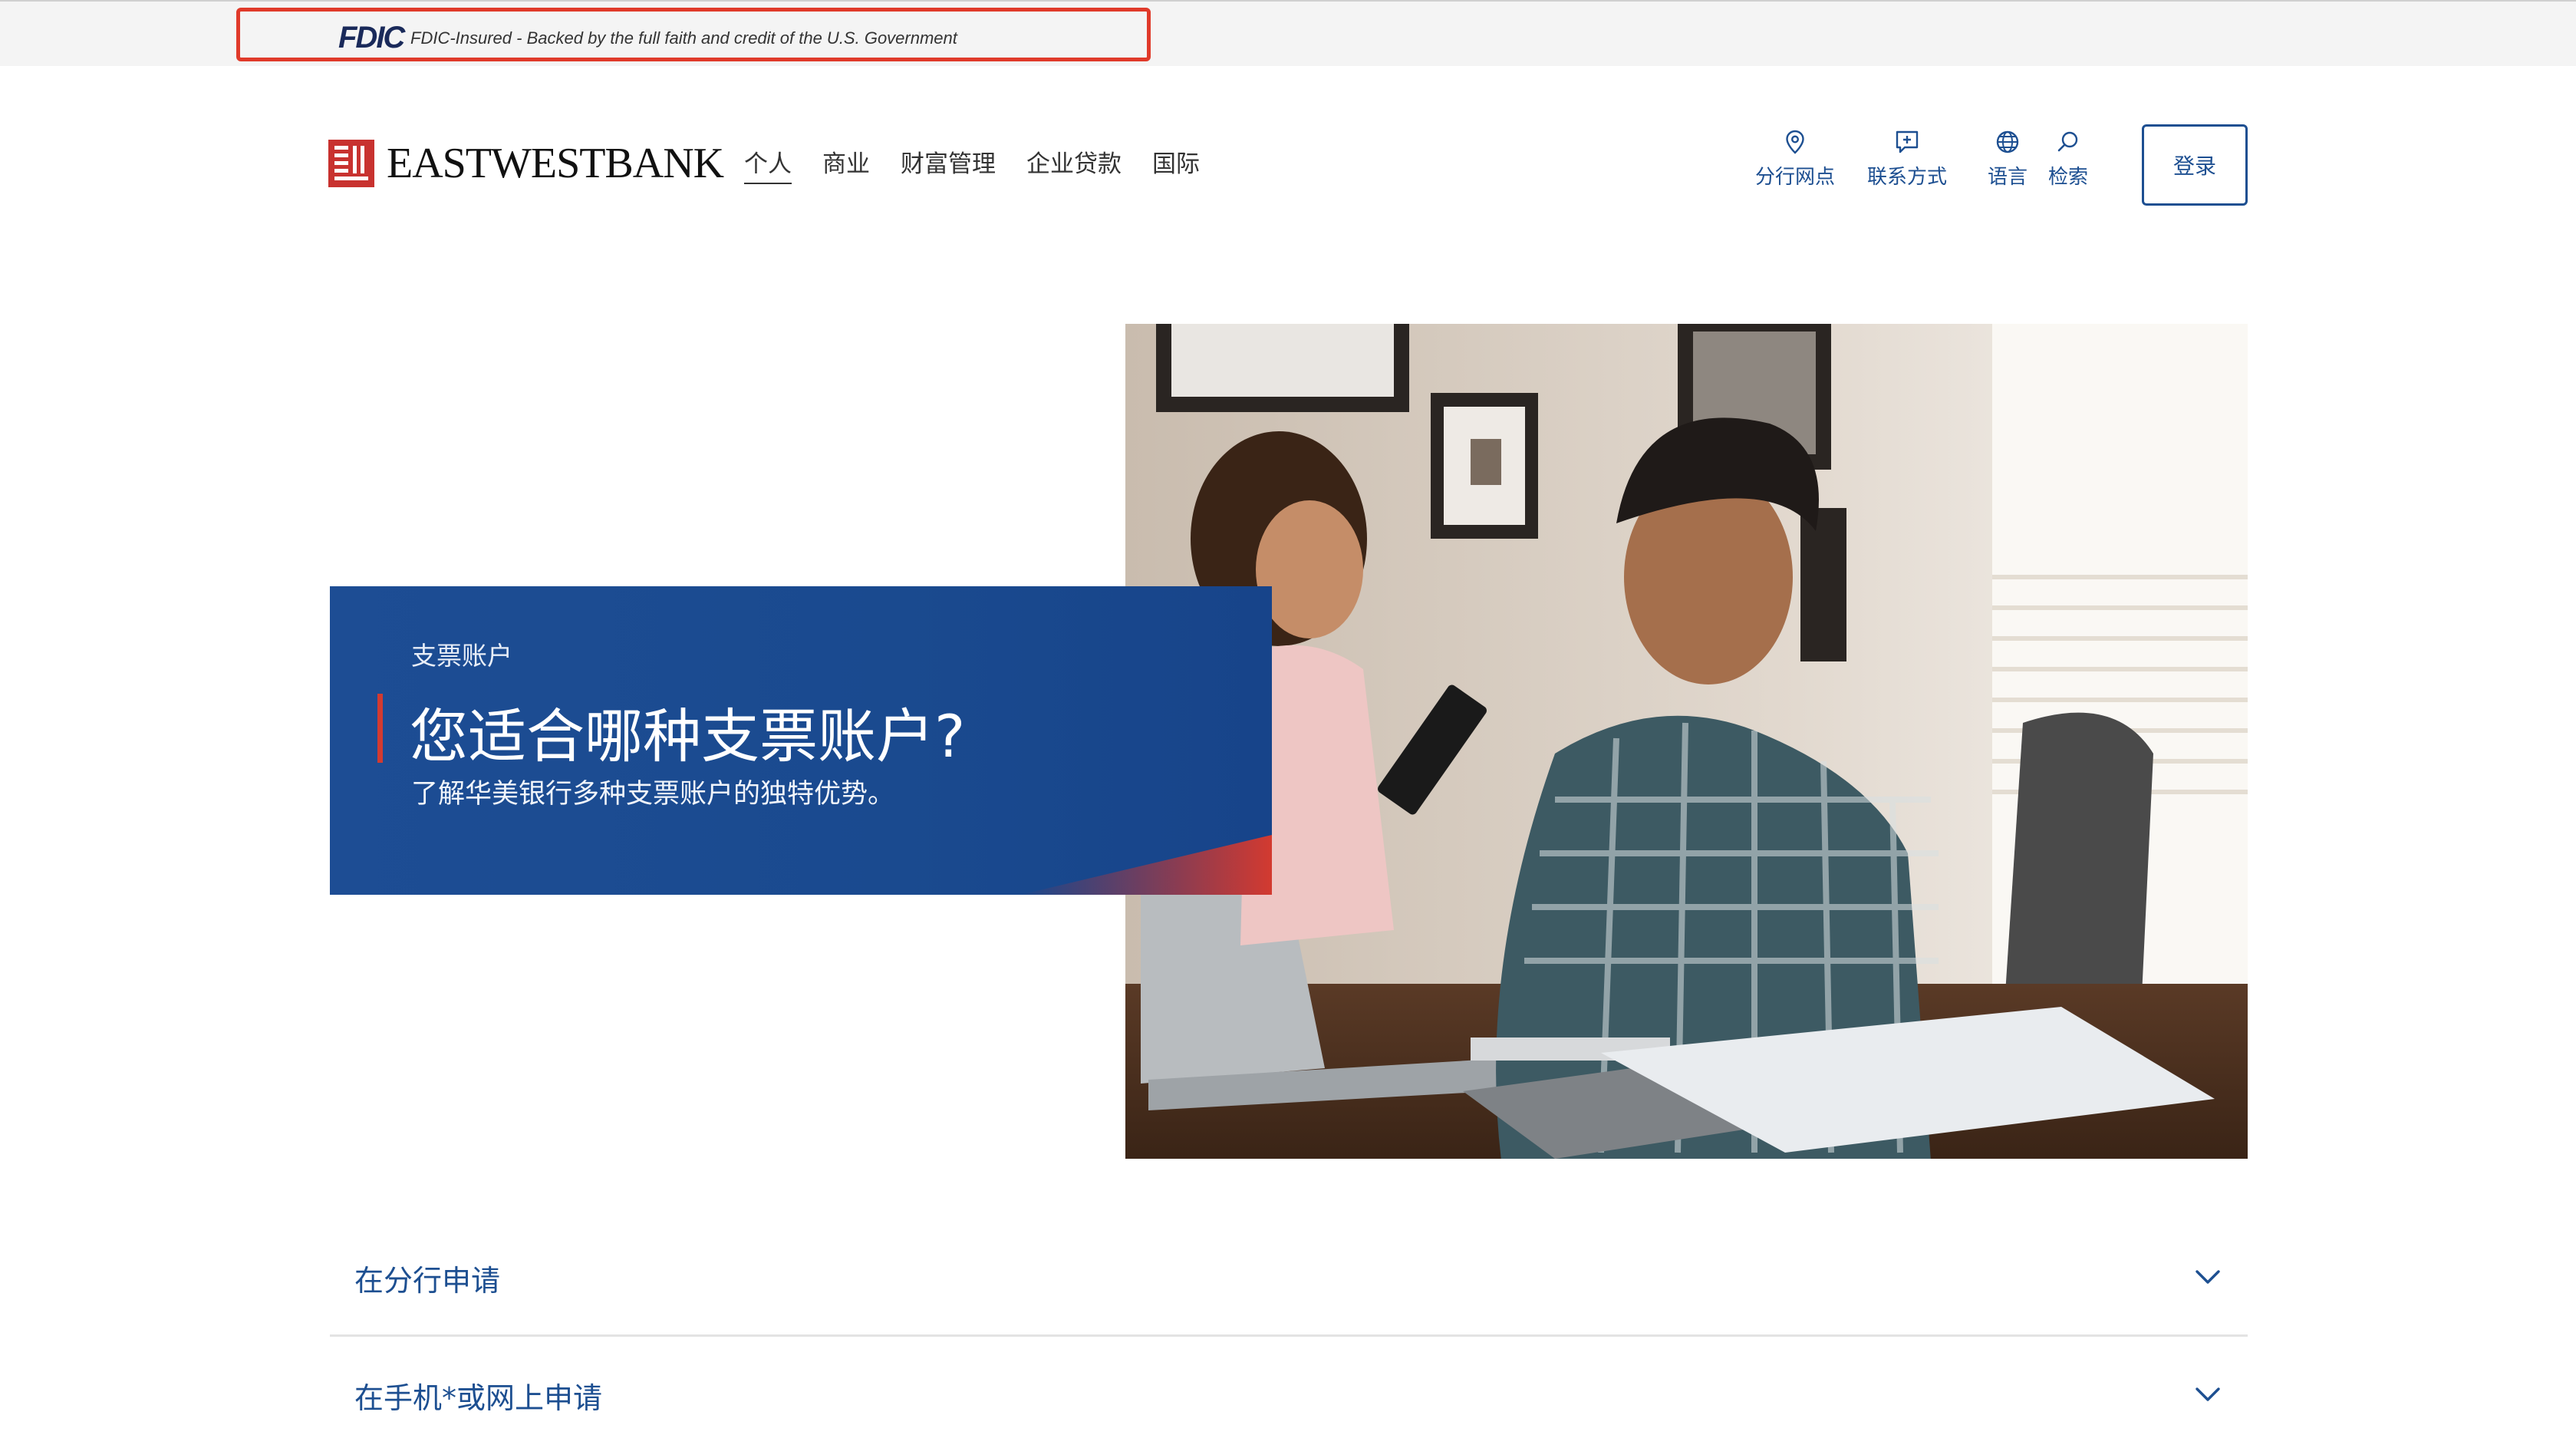 The image size is (2576, 1435). What do you see at coordinates (1795, 142) in the screenshot?
I see `location-pin-icon` at bounding box center [1795, 142].